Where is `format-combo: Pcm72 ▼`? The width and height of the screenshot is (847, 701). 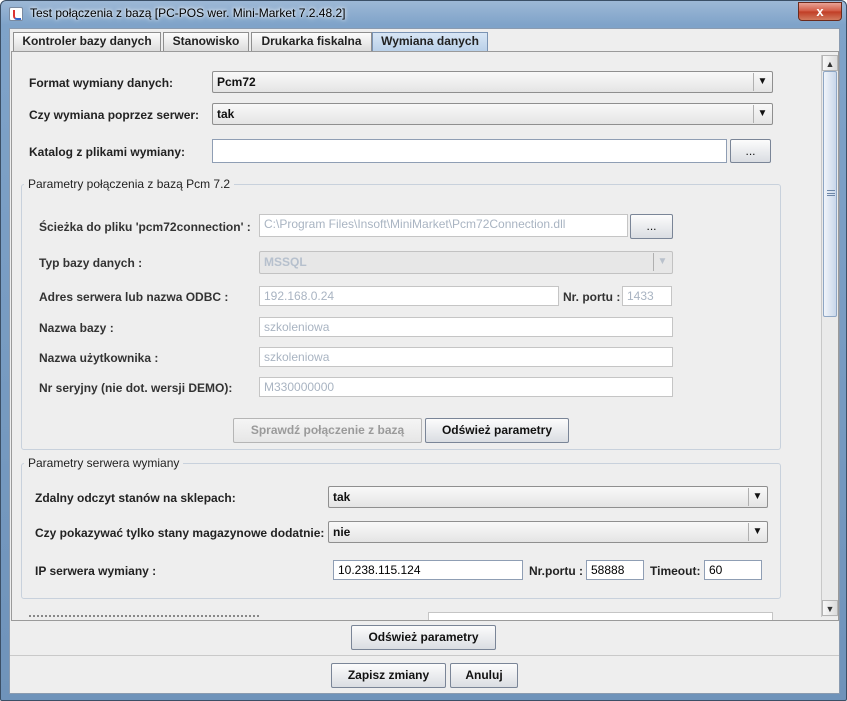
format-combo: Pcm72 ▼ is located at coordinates (492, 82).